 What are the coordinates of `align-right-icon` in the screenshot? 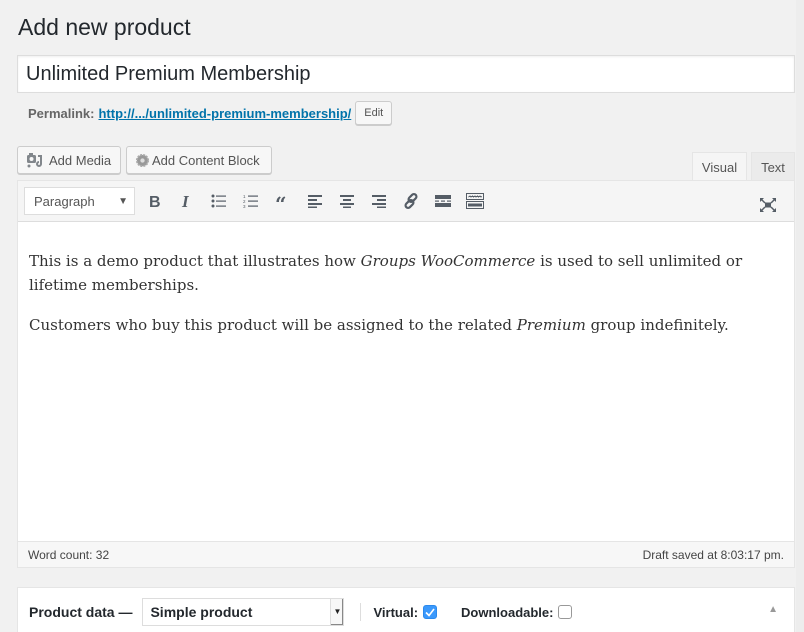 It's located at (379, 201).